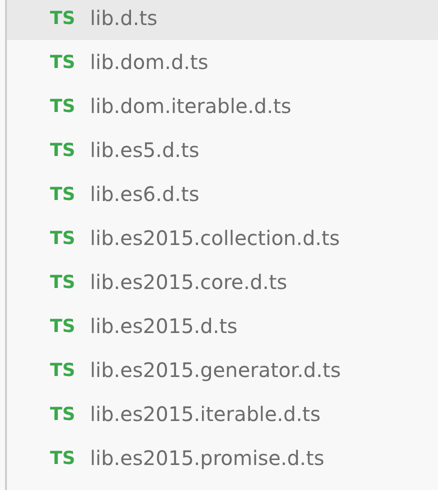 Image resolution: width=438 pixels, height=490 pixels. I want to click on file-item: TS lib.es5.d.ts, so click(222, 150).